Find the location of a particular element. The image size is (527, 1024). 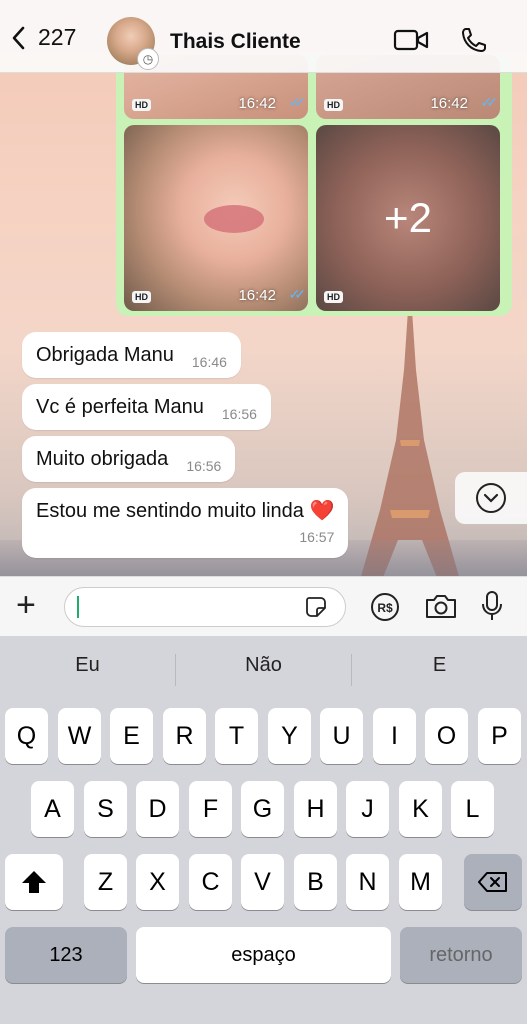

message-text: Estou me sentindo muito linda ❤️ is located at coordinates (185, 511).